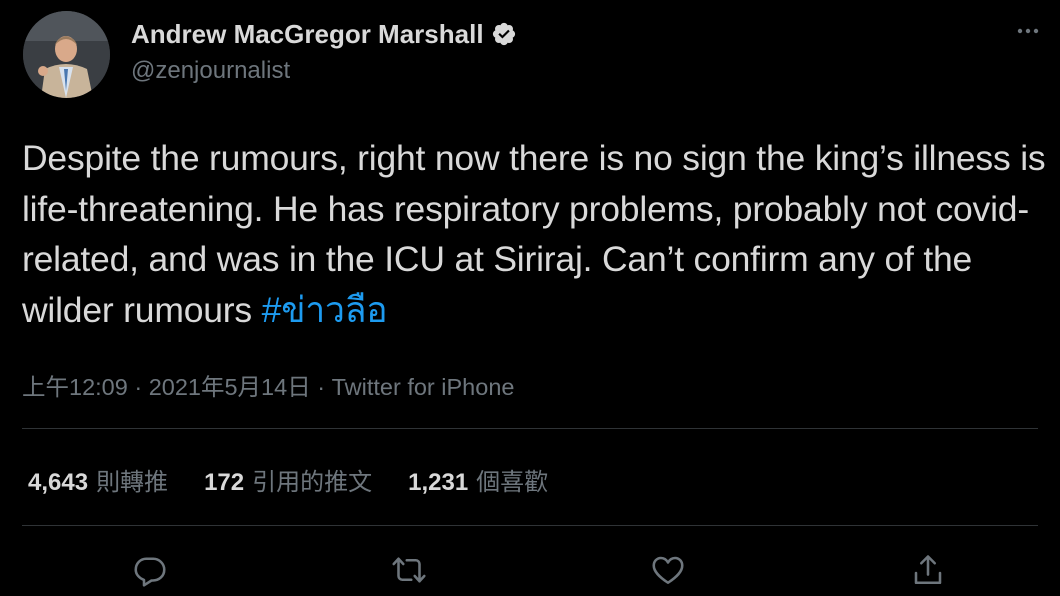  I want to click on retweet-icon, so click(409, 570).